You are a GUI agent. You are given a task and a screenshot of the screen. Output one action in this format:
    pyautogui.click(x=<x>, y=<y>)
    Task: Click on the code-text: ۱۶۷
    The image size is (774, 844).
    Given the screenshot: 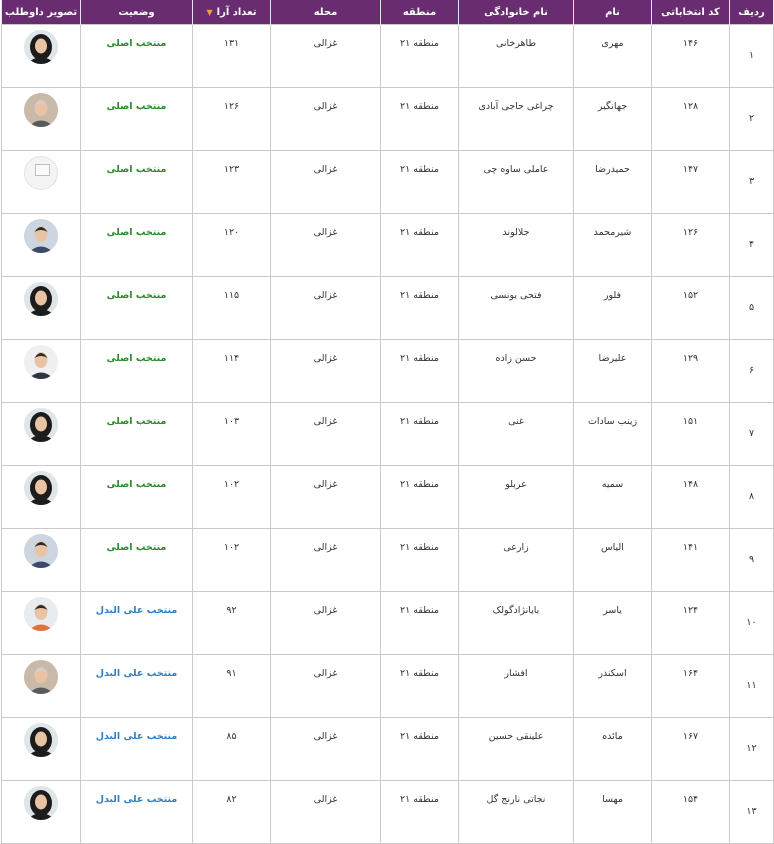 What is the action you would take?
    pyautogui.click(x=690, y=736)
    